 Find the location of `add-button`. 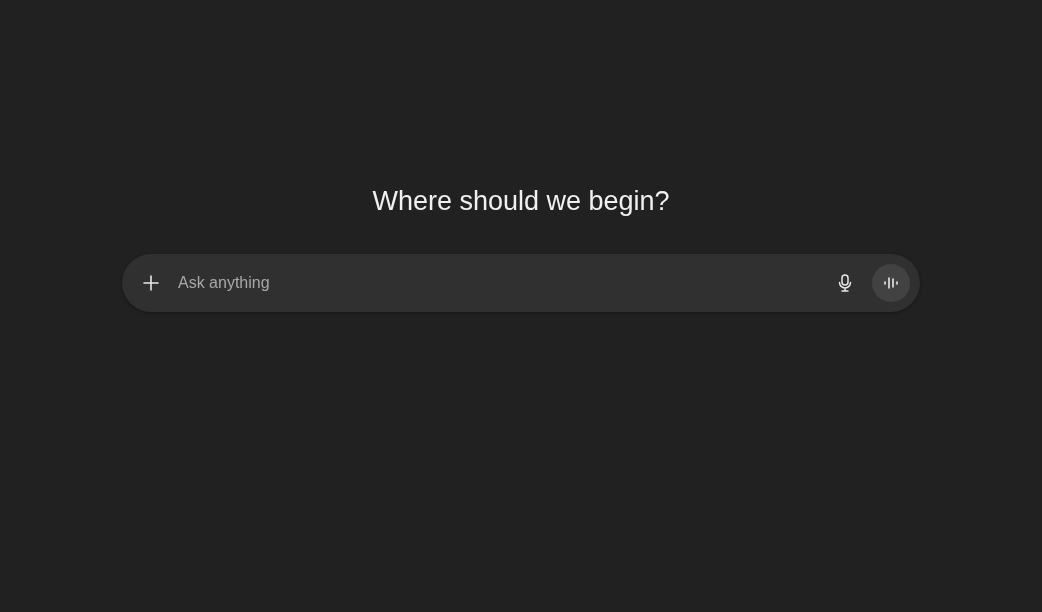

add-button is located at coordinates (151, 283).